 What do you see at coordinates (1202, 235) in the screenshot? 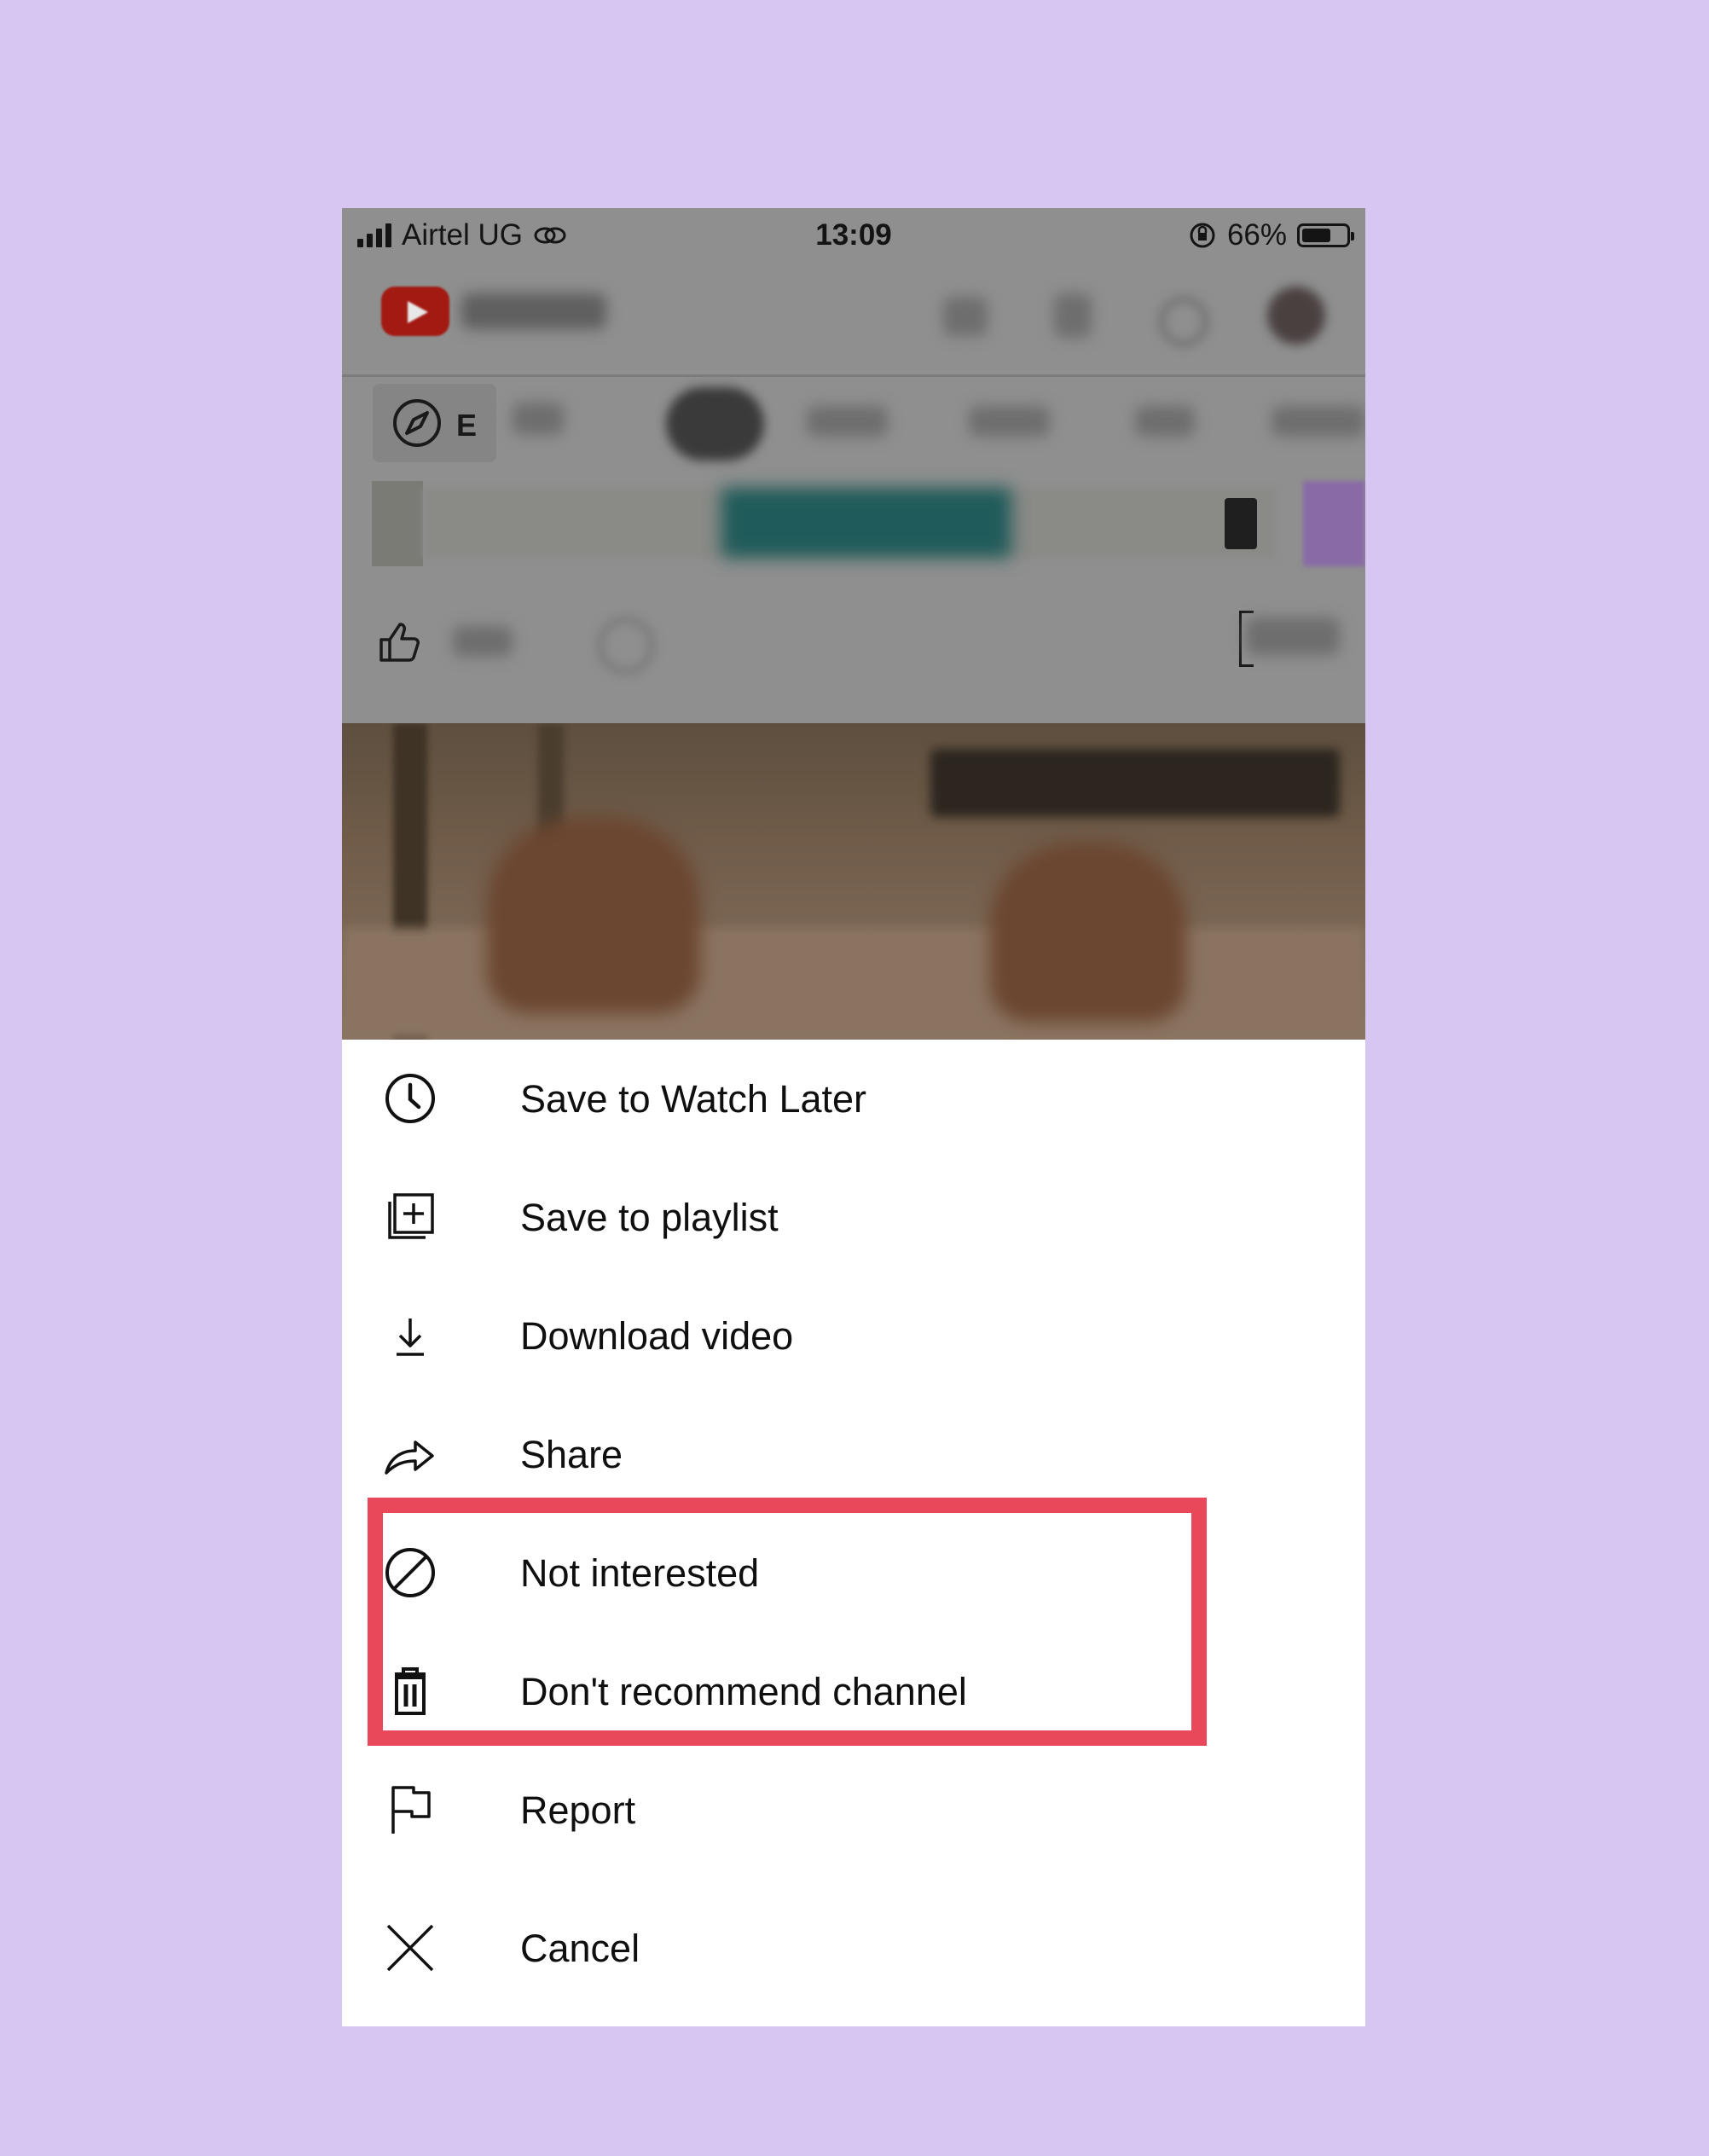
I see `orientation-lock-icon` at bounding box center [1202, 235].